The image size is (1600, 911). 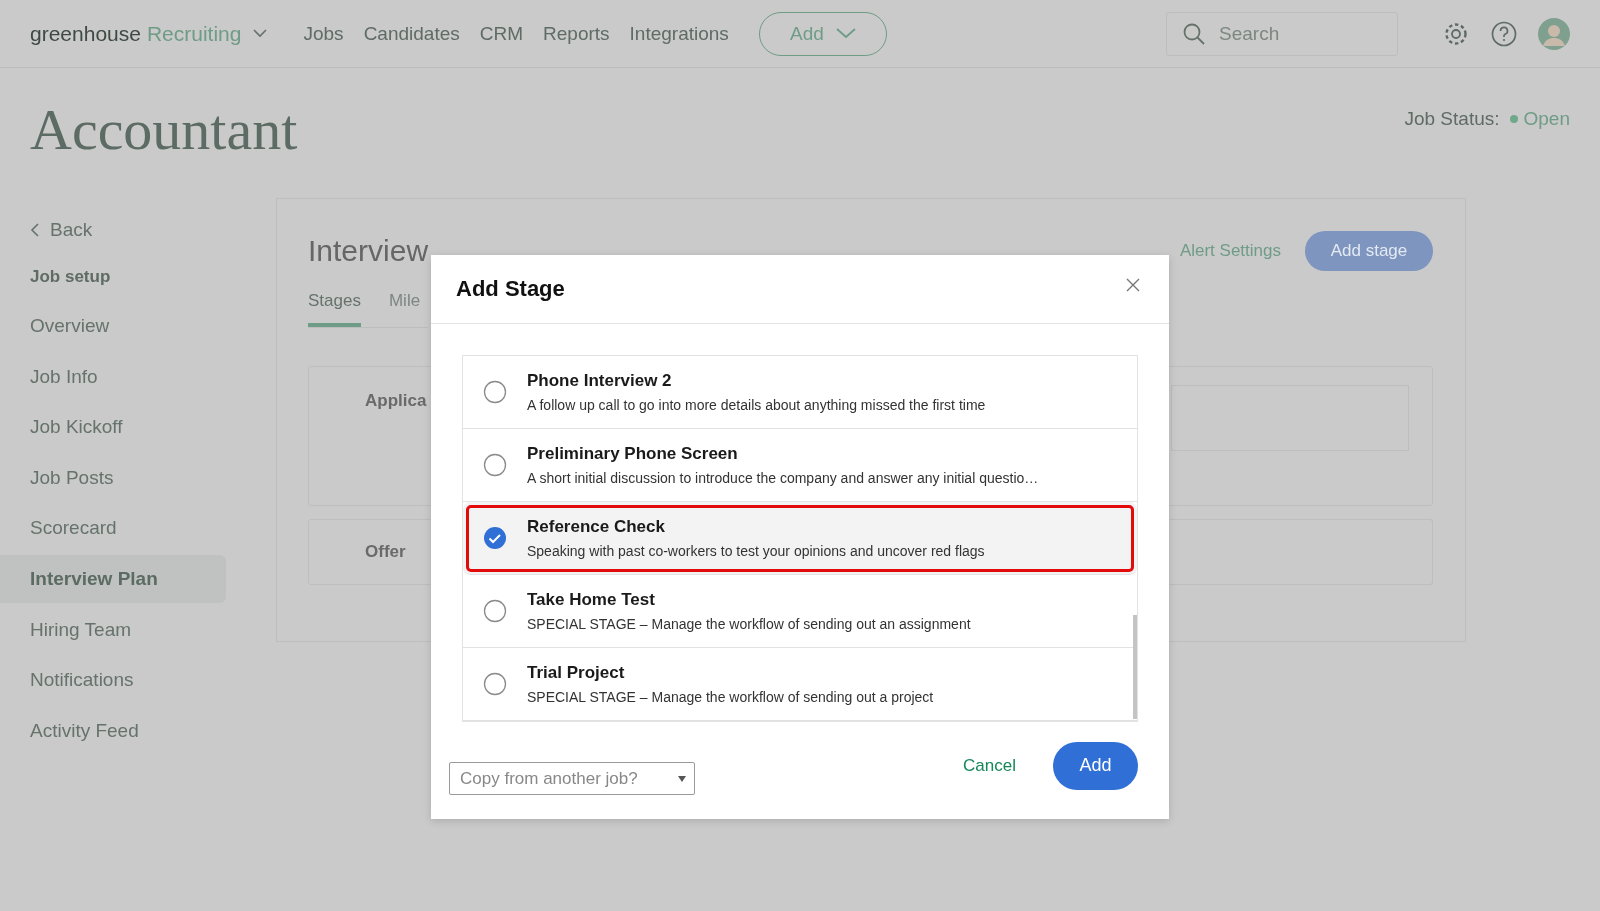 What do you see at coordinates (1133, 285) in the screenshot?
I see `close-icon` at bounding box center [1133, 285].